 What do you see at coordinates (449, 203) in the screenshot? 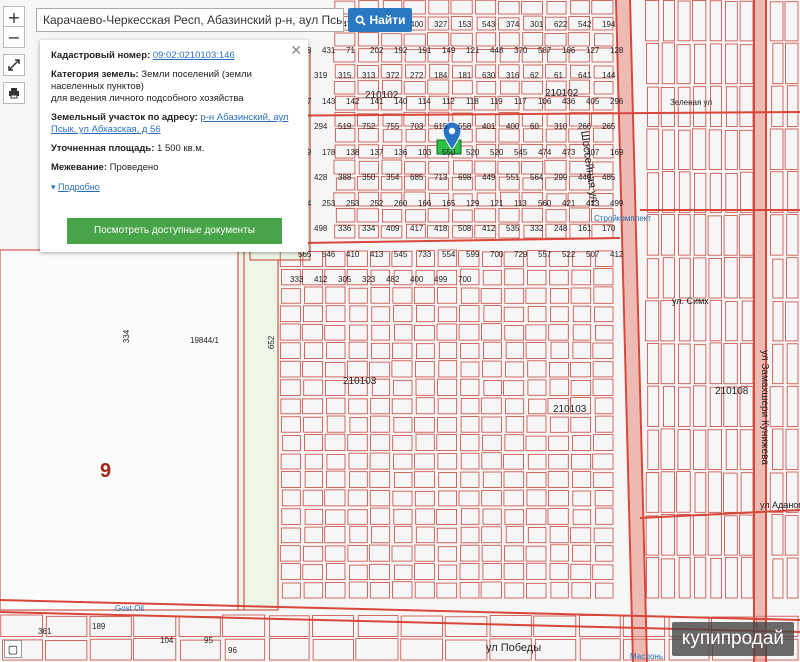
I see `parcel-number: 165` at bounding box center [449, 203].